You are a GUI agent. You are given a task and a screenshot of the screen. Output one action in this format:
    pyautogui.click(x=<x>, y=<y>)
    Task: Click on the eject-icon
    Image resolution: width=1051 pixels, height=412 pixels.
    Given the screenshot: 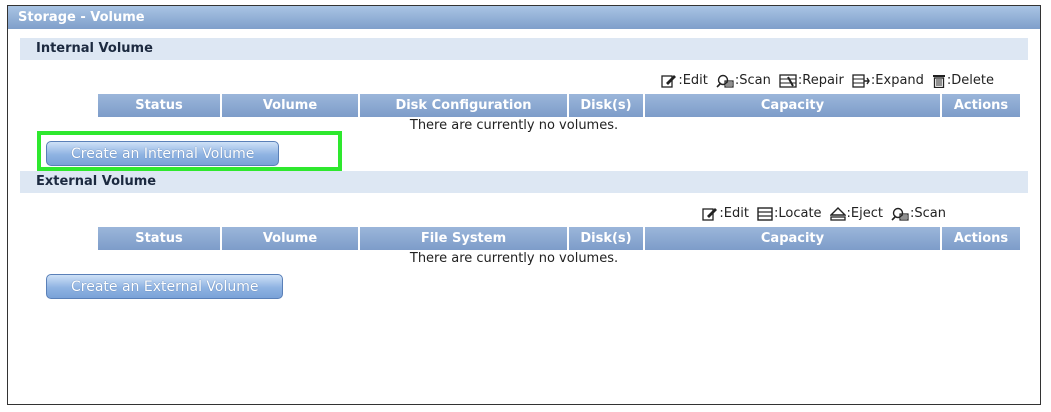 What is the action you would take?
    pyautogui.click(x=837, y=213)
    